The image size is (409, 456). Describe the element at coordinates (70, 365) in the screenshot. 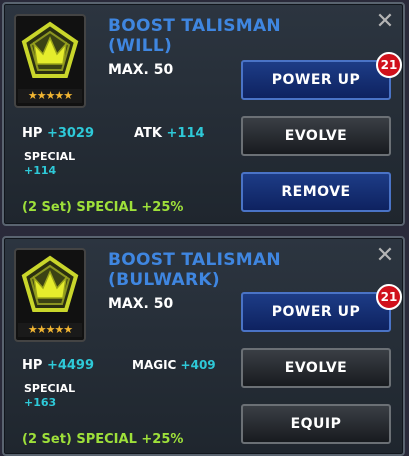

I see `hp-value: +4499` at that location.